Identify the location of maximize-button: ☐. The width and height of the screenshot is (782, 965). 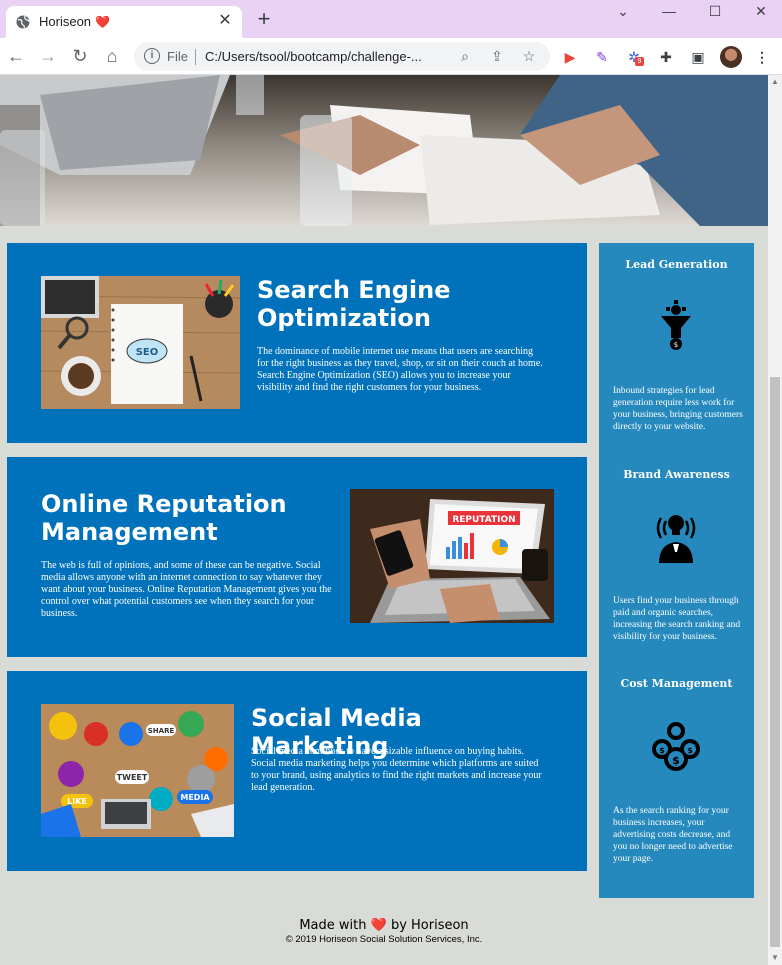
(715, 13).